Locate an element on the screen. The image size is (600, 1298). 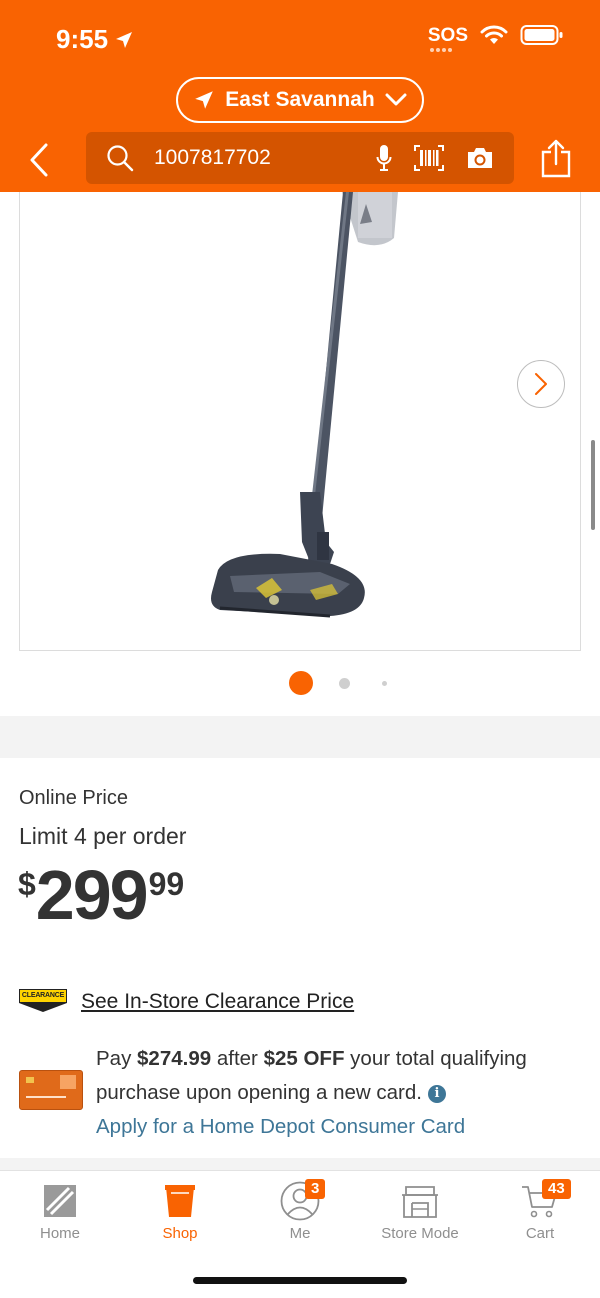
carousel-next-button is located at coordinates (541, 384).